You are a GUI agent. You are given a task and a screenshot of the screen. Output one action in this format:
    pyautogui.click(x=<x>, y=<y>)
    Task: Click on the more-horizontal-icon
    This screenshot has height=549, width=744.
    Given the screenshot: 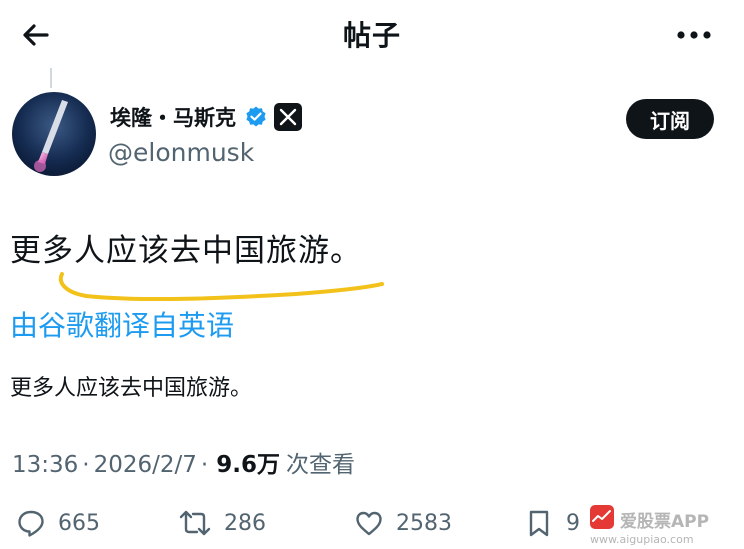 What is the action you would take?
    pyautogui.click(x=694, y=35)
    